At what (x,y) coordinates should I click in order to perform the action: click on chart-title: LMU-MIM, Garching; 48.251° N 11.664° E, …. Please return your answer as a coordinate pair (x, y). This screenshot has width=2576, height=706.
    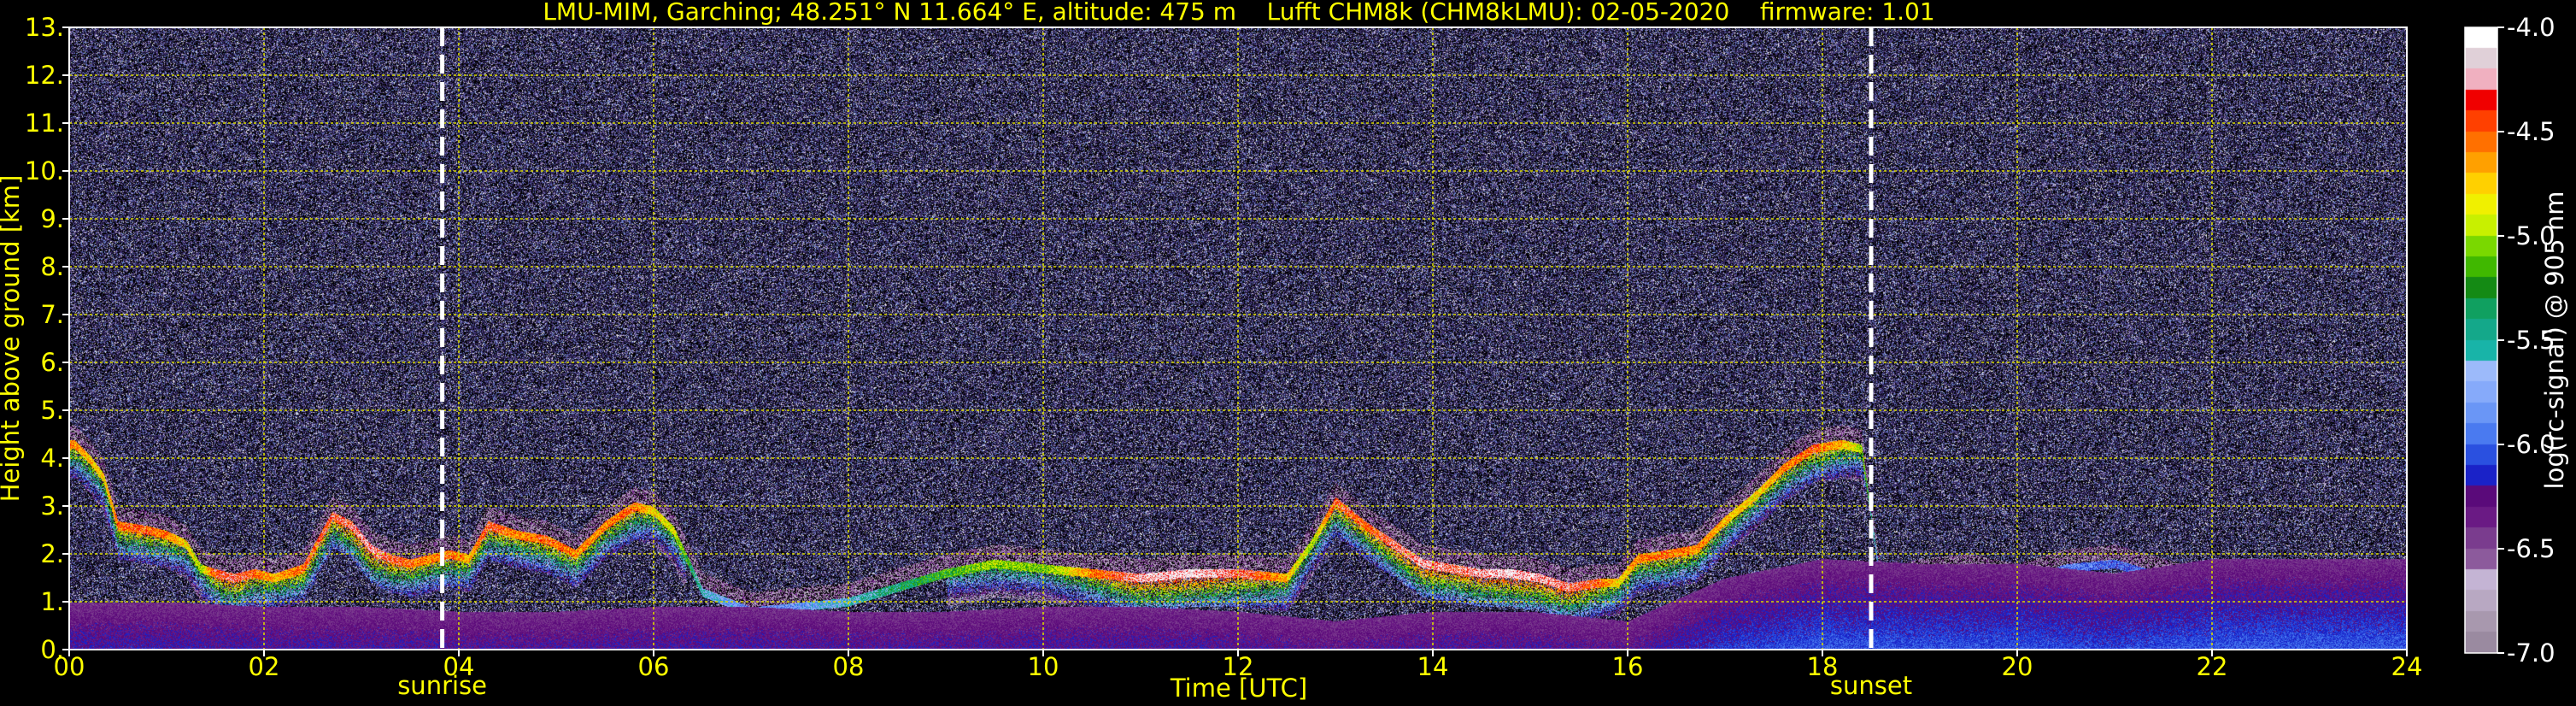
    Looking at the image, I should click on (1238, 13).